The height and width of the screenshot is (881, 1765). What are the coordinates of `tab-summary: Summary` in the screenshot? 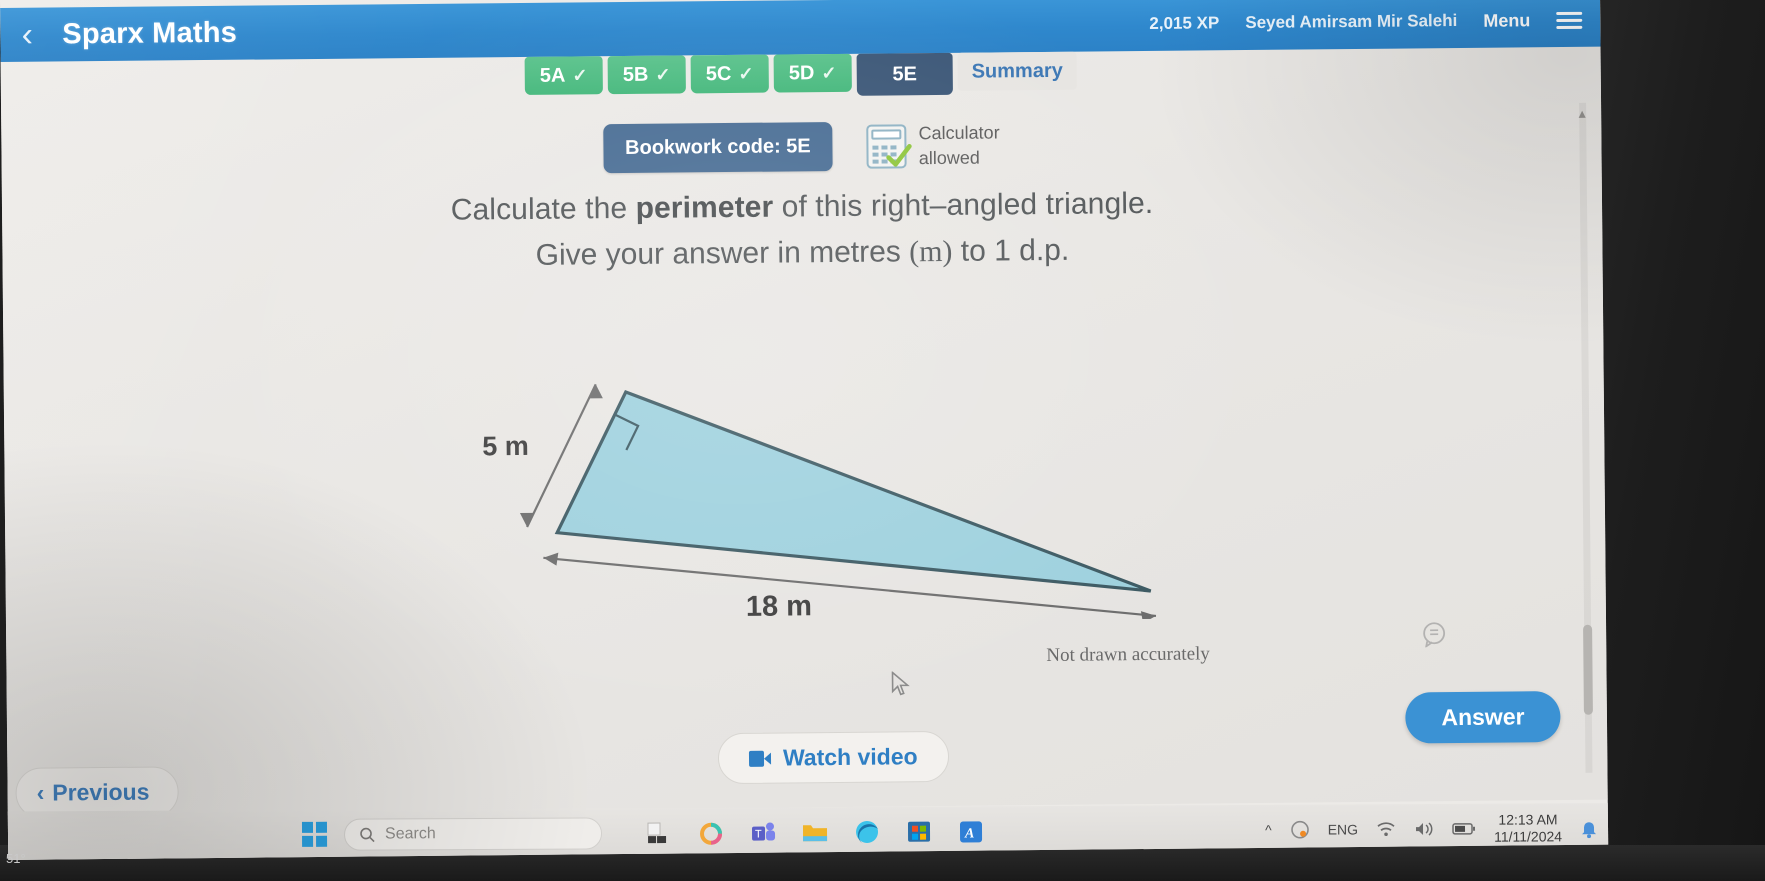 It's located at (1017, 71).